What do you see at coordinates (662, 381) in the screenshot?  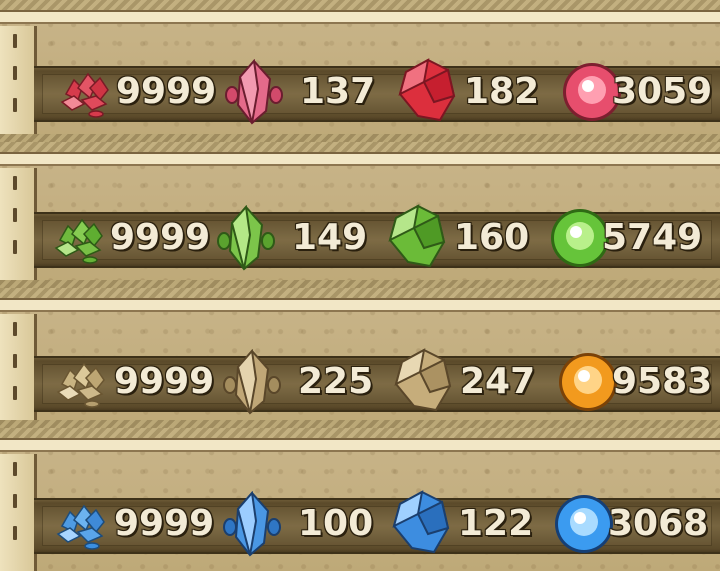 I see `resource-count: 9583` at bounding box center [662, 381].